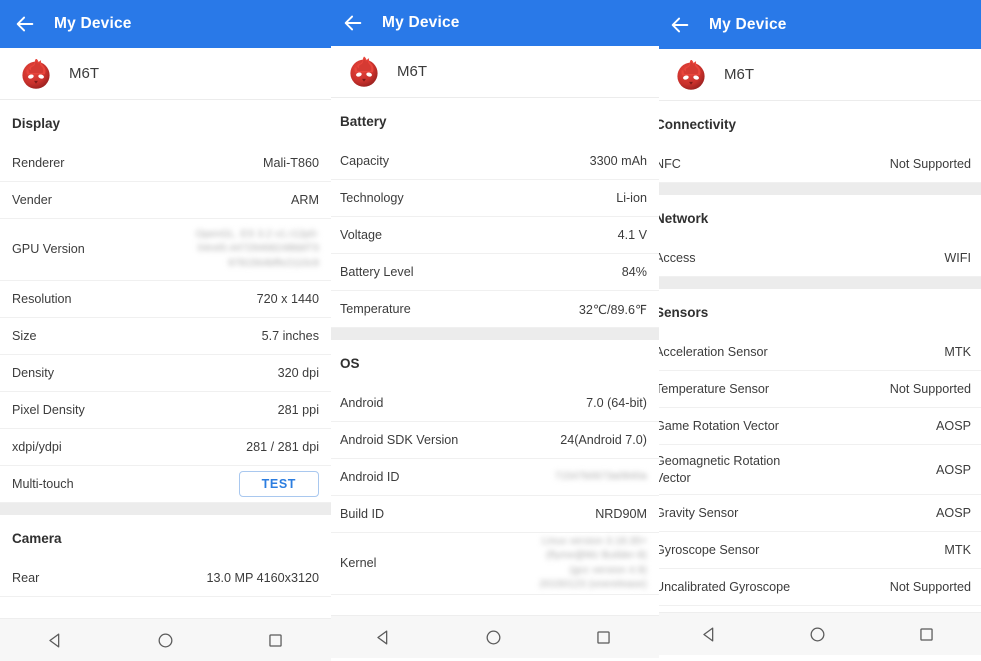 This screenshot has width=981, height=661. What do you see at coordinates (165, 447) in the screenshot?
I see `info-row: xdpi/ydpi 281 / 281 dpi` at bounding box center [165, 447].